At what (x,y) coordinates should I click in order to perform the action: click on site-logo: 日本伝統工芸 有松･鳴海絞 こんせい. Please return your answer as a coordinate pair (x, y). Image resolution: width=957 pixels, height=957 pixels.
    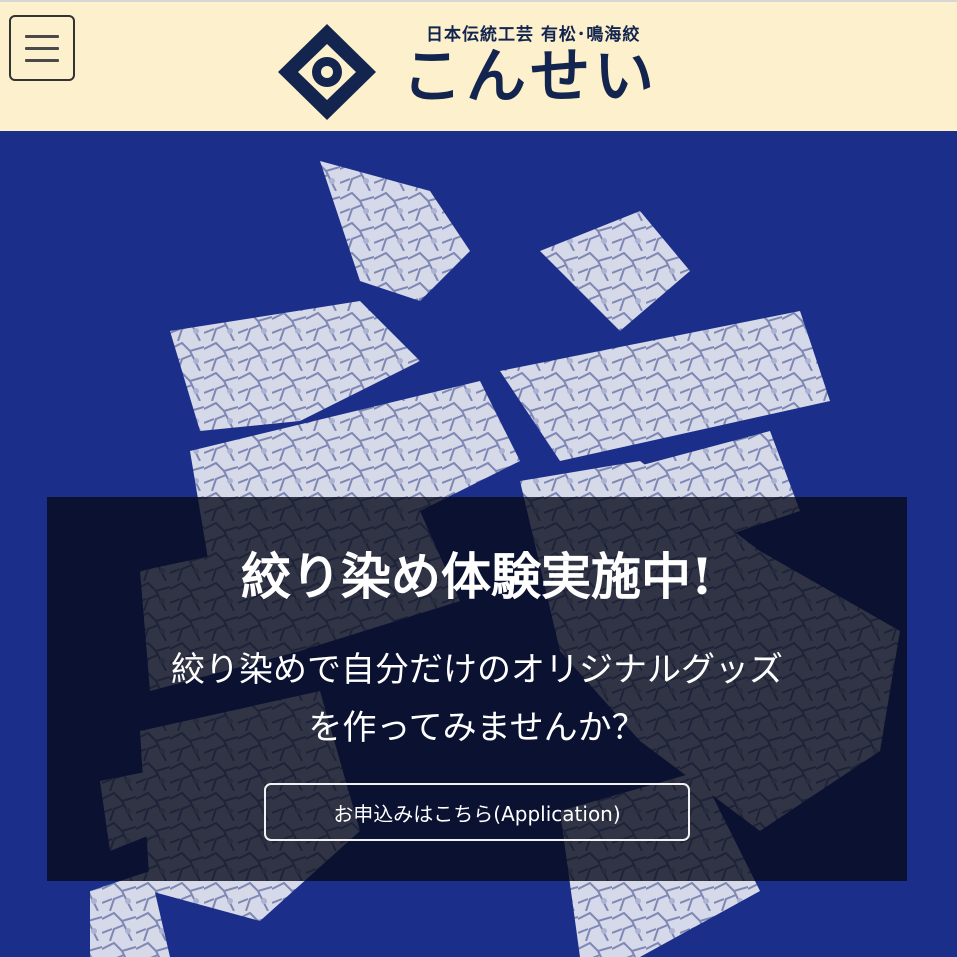
    Looking at the image, I should click on (479, 70).